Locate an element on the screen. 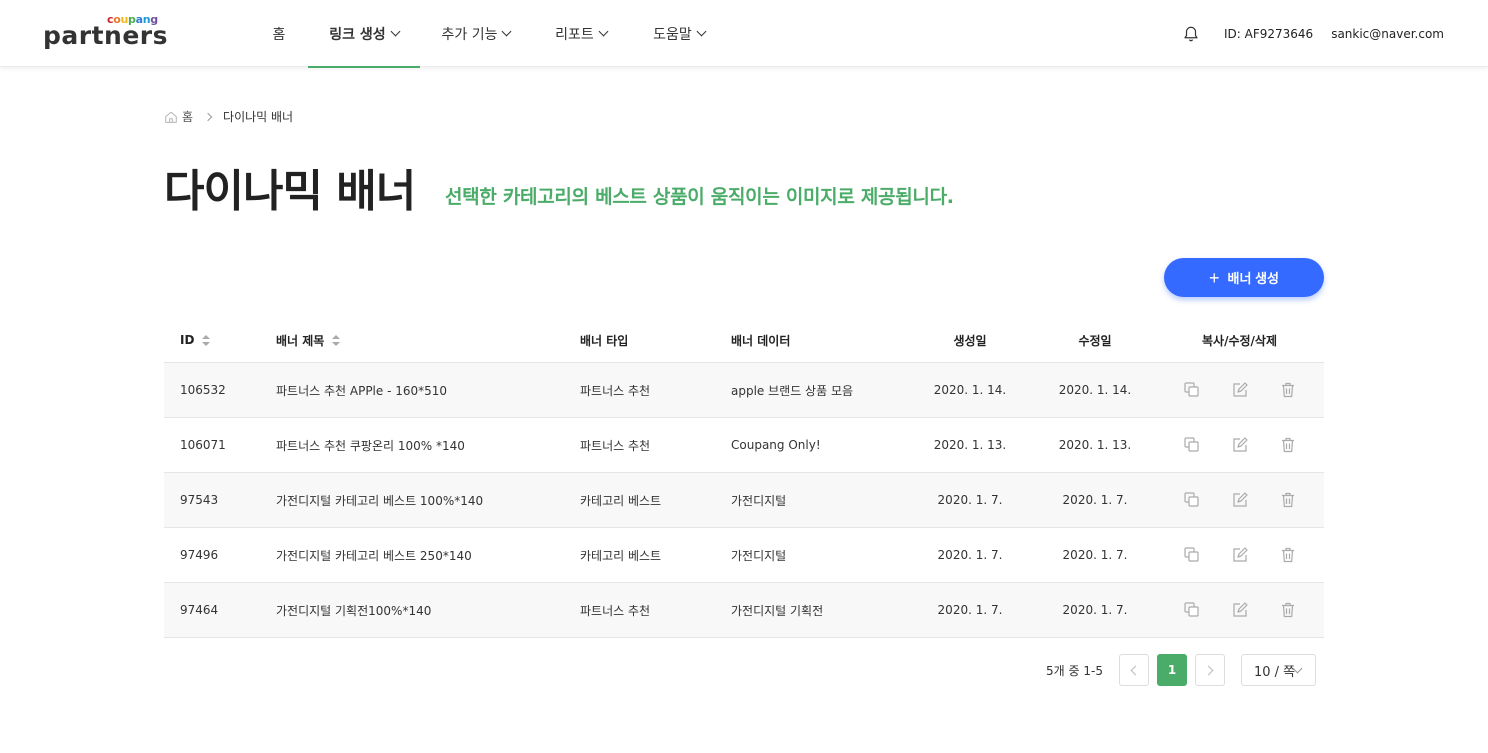  column-title-label: 배너 제목 is located at coordinates (300, 340).